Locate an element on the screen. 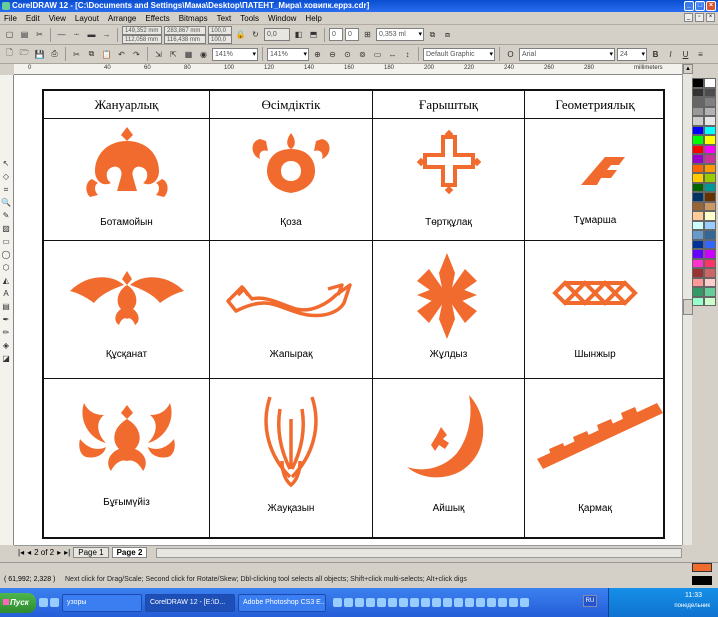 Image resolution: width=718 pixels, height=617 pixels. zoom-width-icon: ↔ is located at coordinates (392, 54).